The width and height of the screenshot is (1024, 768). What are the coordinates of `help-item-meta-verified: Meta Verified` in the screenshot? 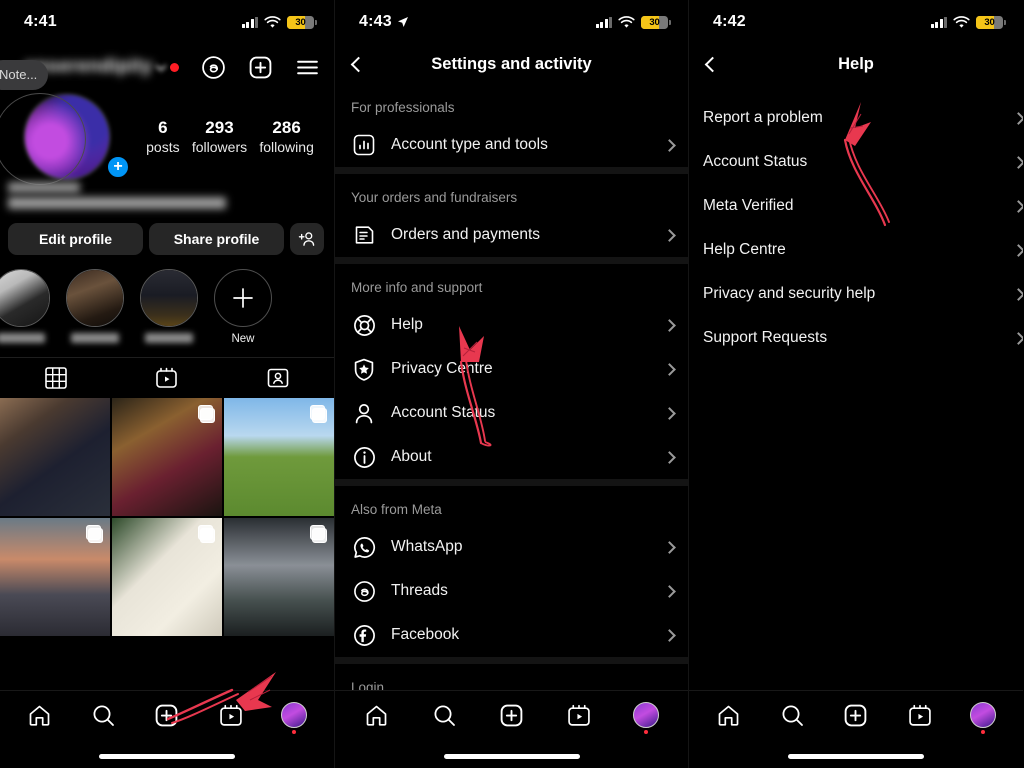 It's located at (856, 206).